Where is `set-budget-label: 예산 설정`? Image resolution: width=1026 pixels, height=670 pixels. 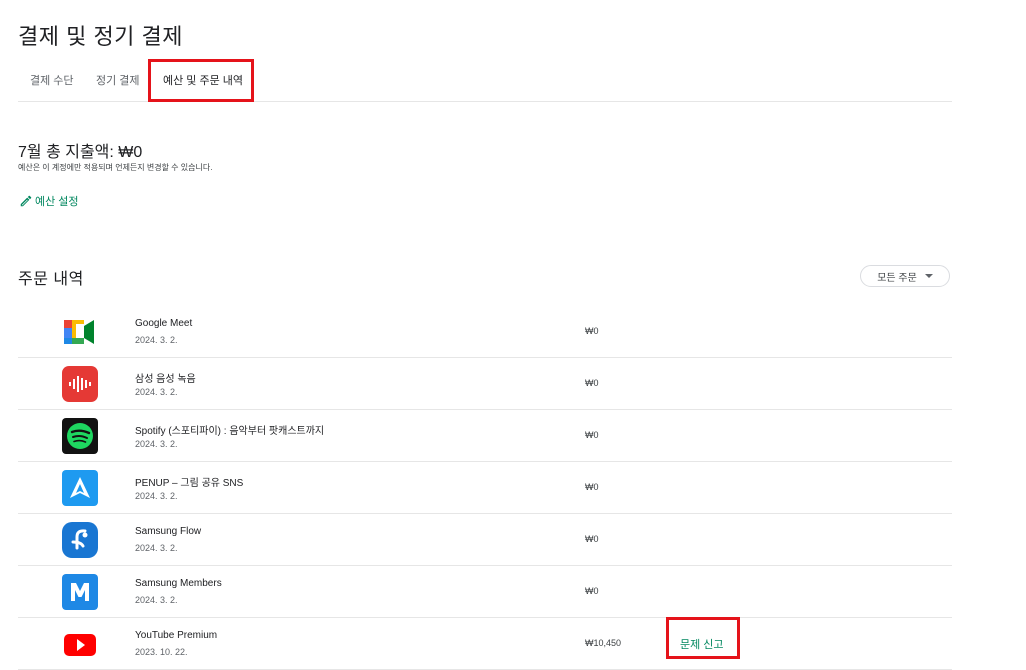 set-budget-label: 예산 설정 is located at coordinates (57, 202).